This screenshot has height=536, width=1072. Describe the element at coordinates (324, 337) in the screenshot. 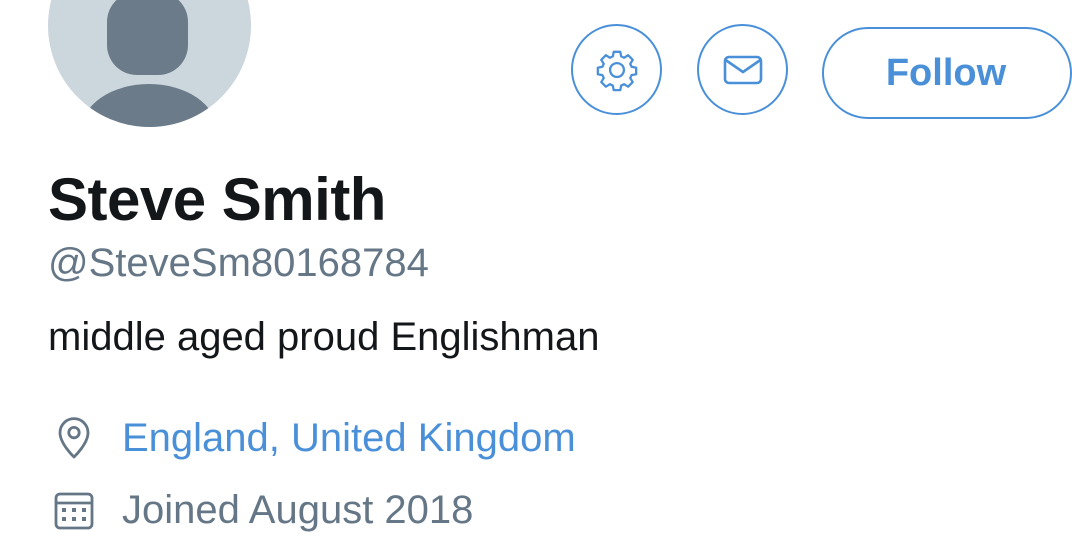

I see `profile-bio: middle aged proud Englishman` at that location.